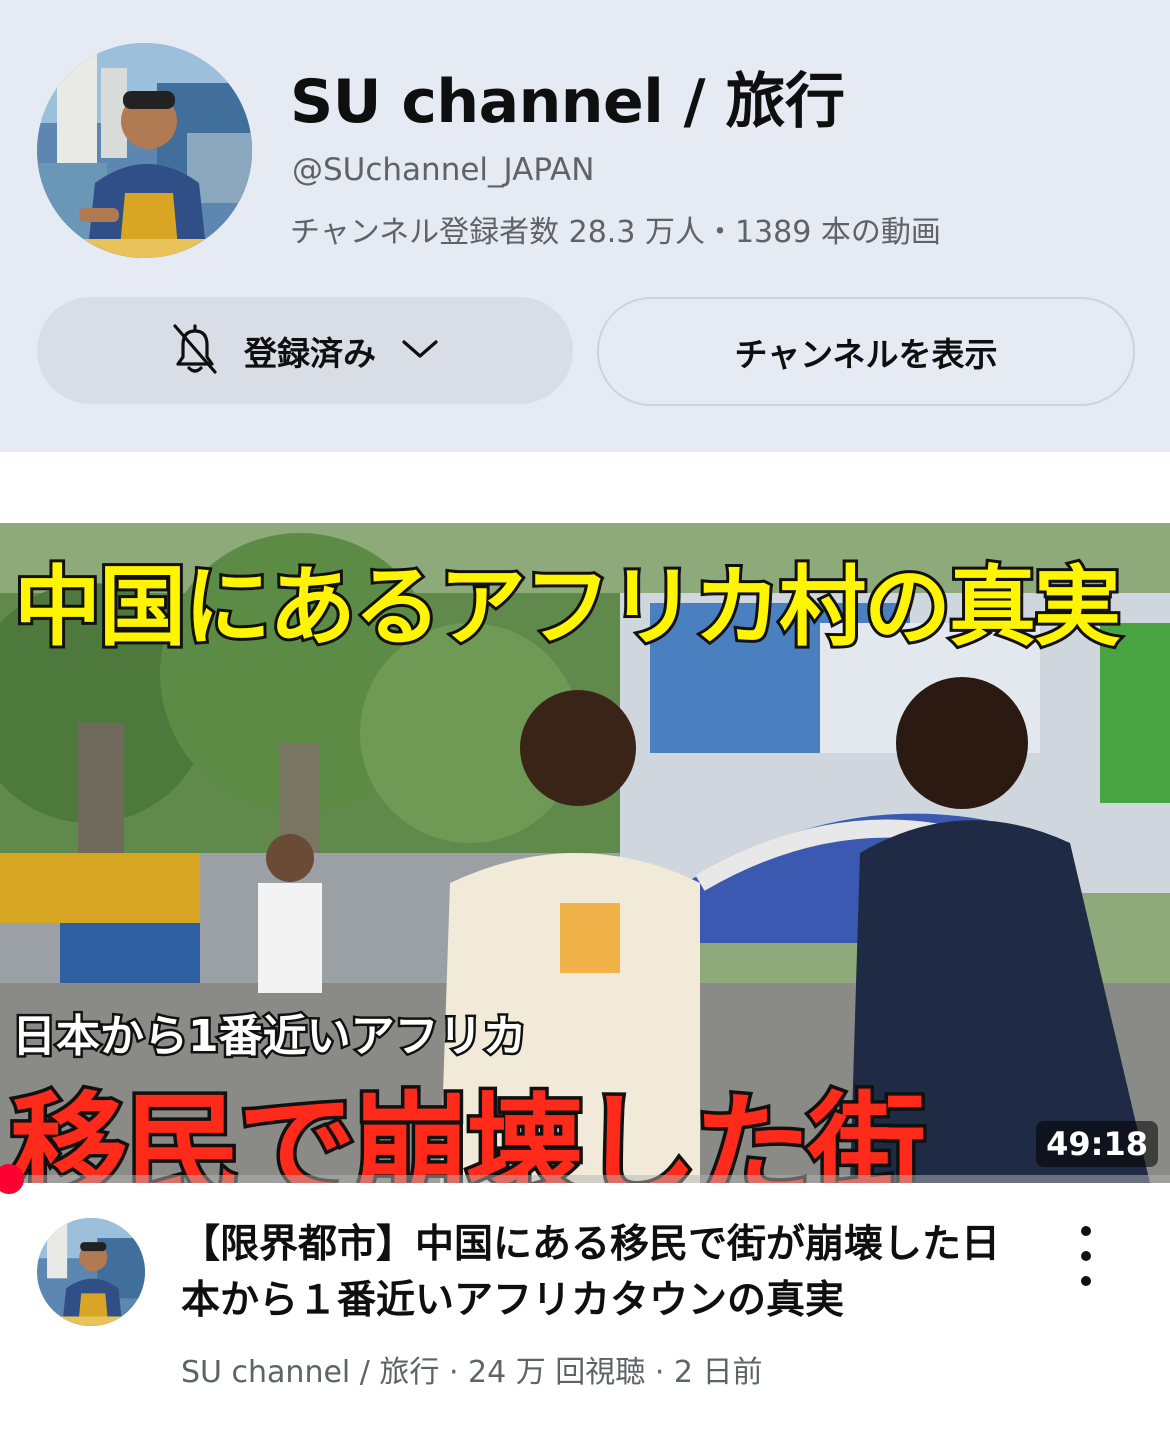 The height and width of the screenshot is (1435, 1170). I want to click on video-channel-avatar, so click(91, 1272).